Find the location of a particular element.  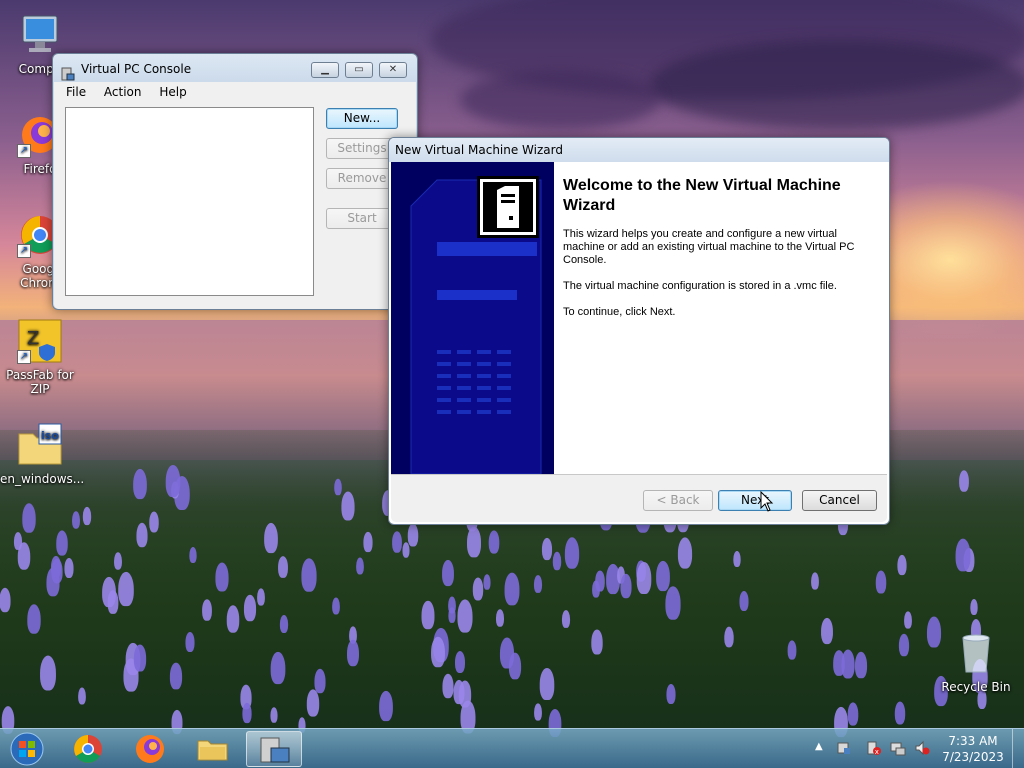

menu-bar: File Action Help is located at coordinates (235, 92).